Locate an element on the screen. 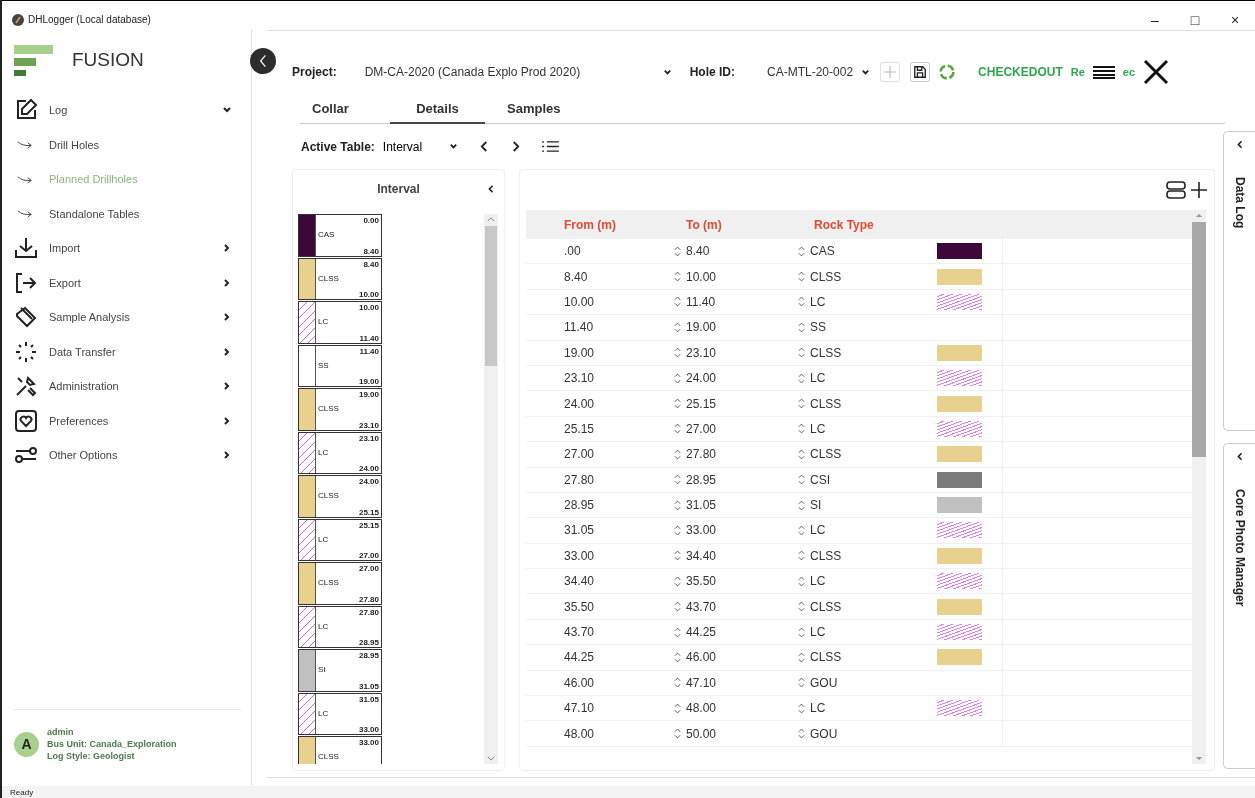 The height and width of the screenshot is (798, 1255). avatar: A is located at coordinates (26, 744).